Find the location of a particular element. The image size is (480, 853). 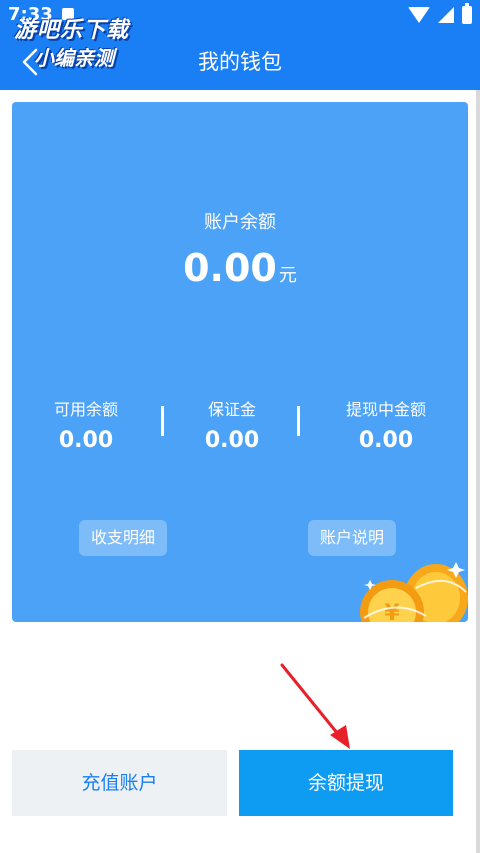

status-icons is located at coordinates (440, 13).